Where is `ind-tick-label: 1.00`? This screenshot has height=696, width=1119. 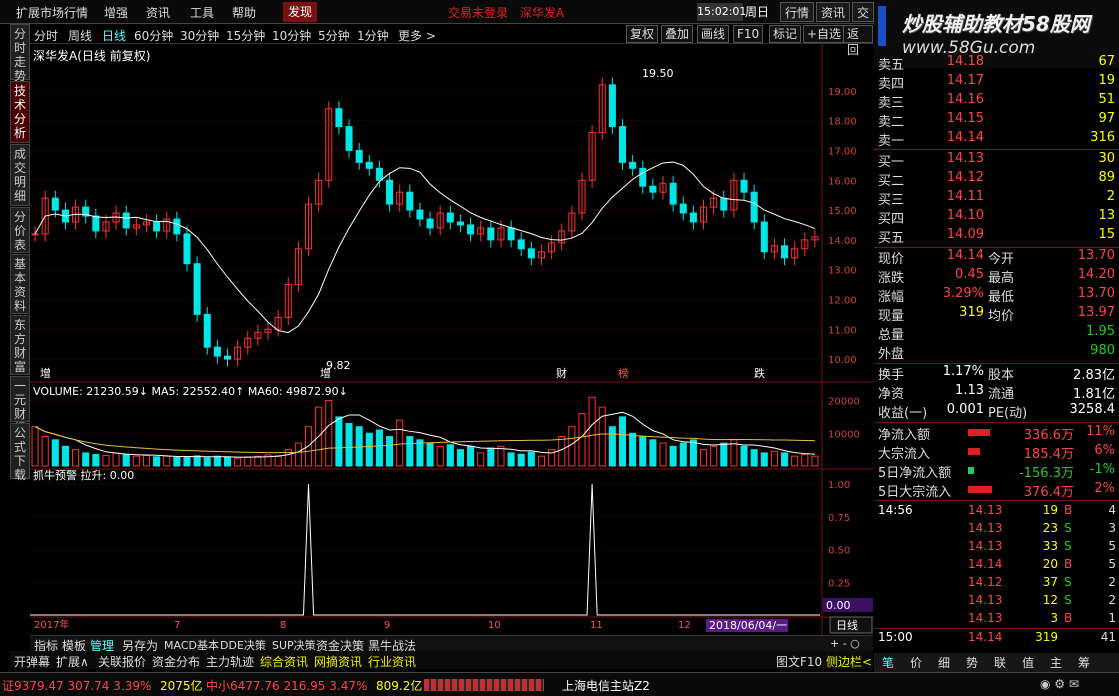 ind-tick-label: 1.00 is located at coordinates (839, 485).